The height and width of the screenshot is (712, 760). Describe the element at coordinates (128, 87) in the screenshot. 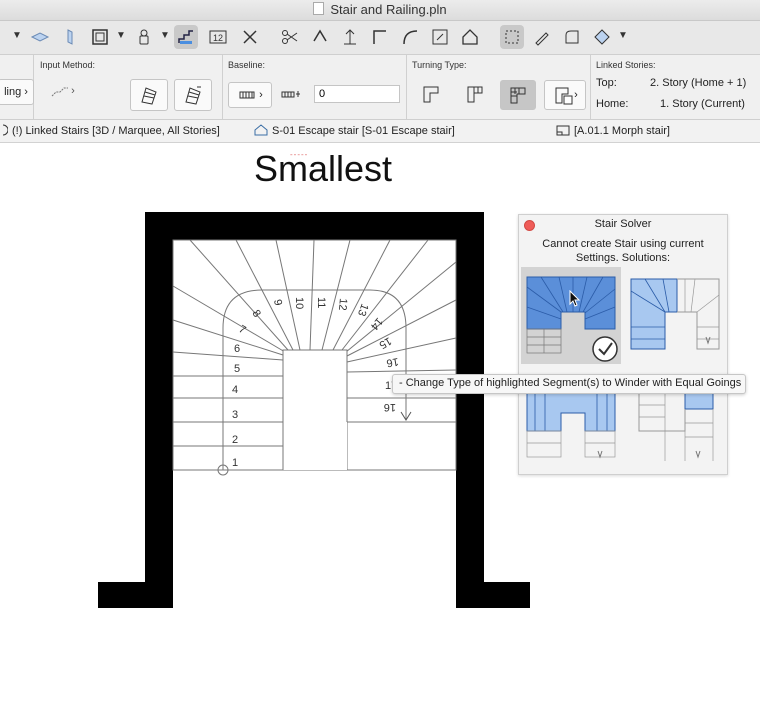

I see `input-method-section: Input Method: ›` at that location.